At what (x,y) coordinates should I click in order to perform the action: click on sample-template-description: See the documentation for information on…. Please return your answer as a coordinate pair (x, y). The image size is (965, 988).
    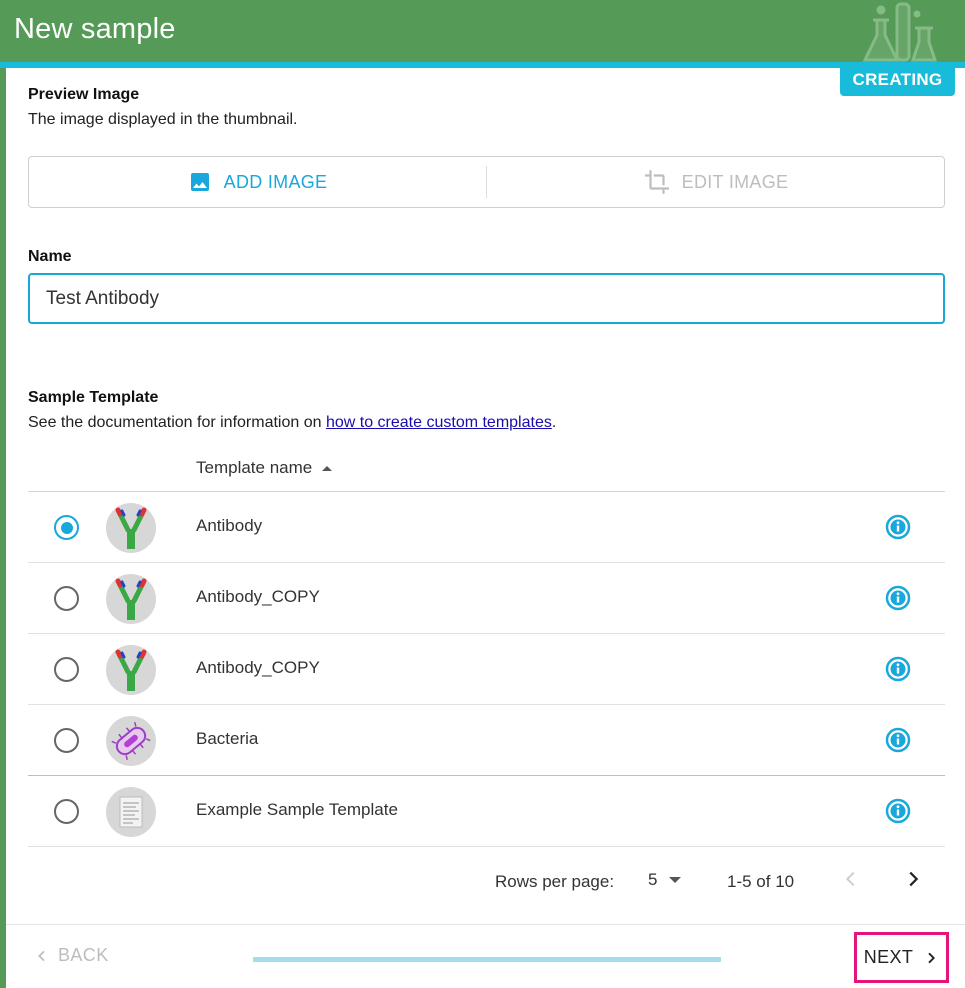
    Looking at the image, I should click on (292, 423).